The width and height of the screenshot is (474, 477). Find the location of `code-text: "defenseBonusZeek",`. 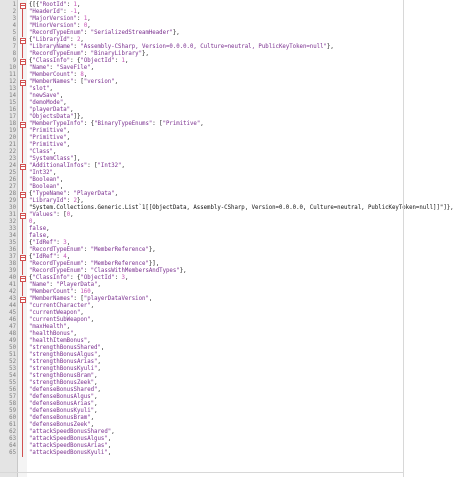

code-text: "defenseBonusZeek", is located at coordinates (61, 425).